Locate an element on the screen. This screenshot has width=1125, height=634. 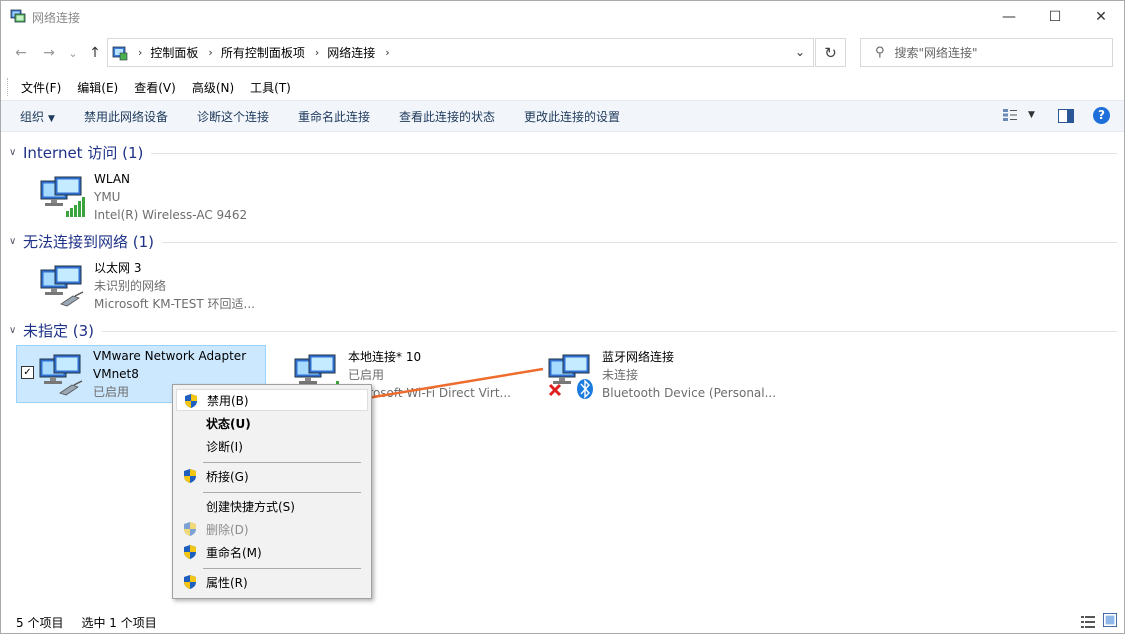
connection-status: 未连接 is located at coordinates (620, 375).